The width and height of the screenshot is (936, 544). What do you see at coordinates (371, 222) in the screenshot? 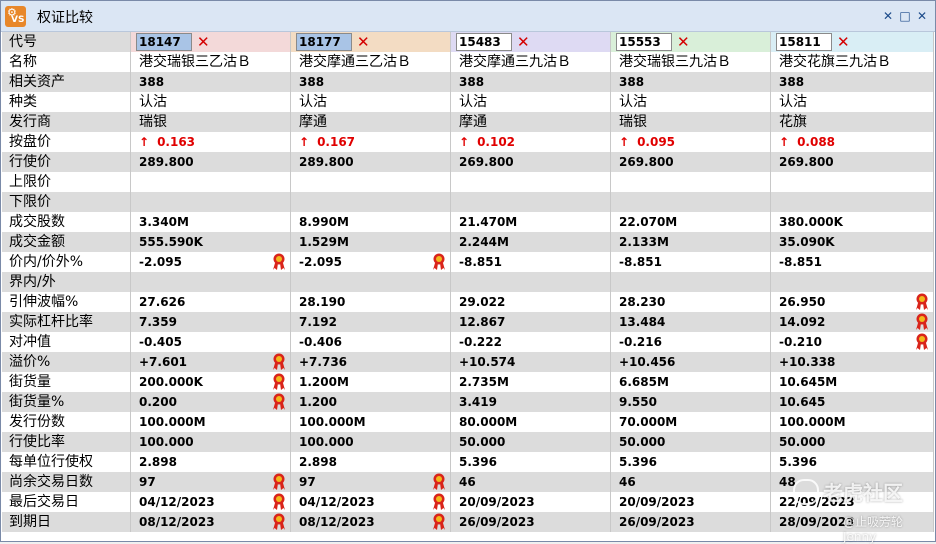
I see `table-cell: 8.990M` at bounding box center [371, 222].